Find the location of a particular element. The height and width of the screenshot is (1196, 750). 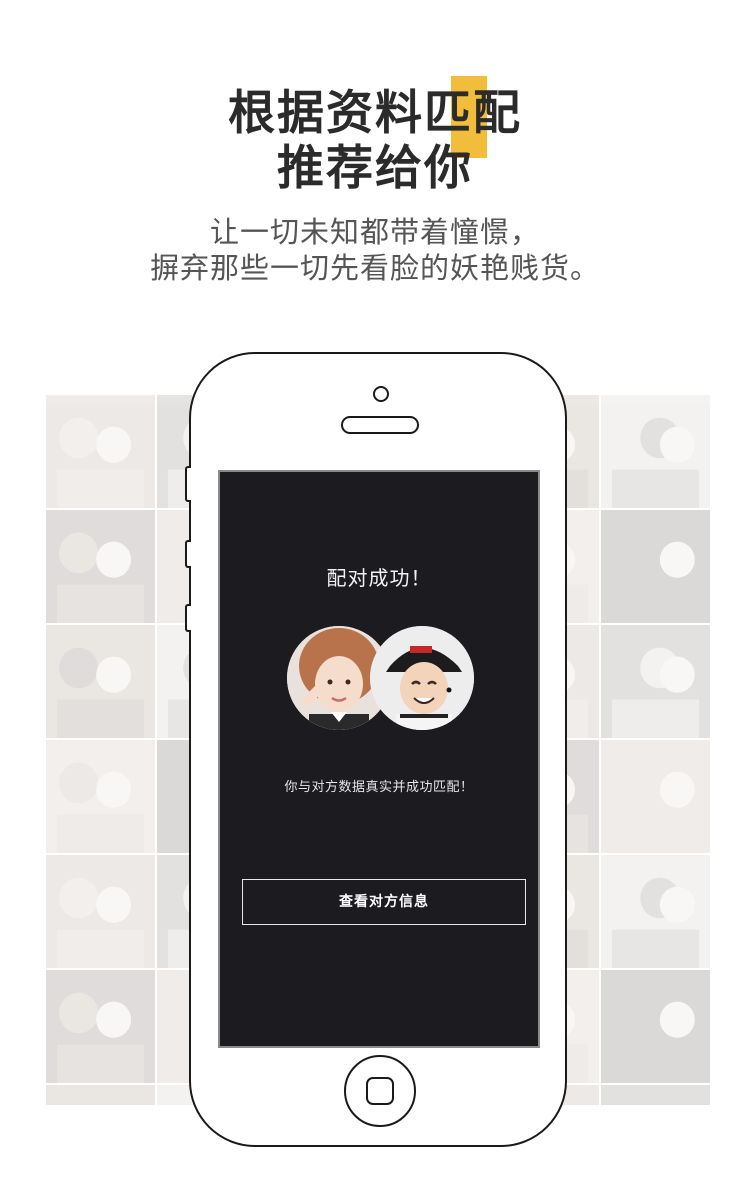

home-square-icon is located at coordinates (380, 1091).